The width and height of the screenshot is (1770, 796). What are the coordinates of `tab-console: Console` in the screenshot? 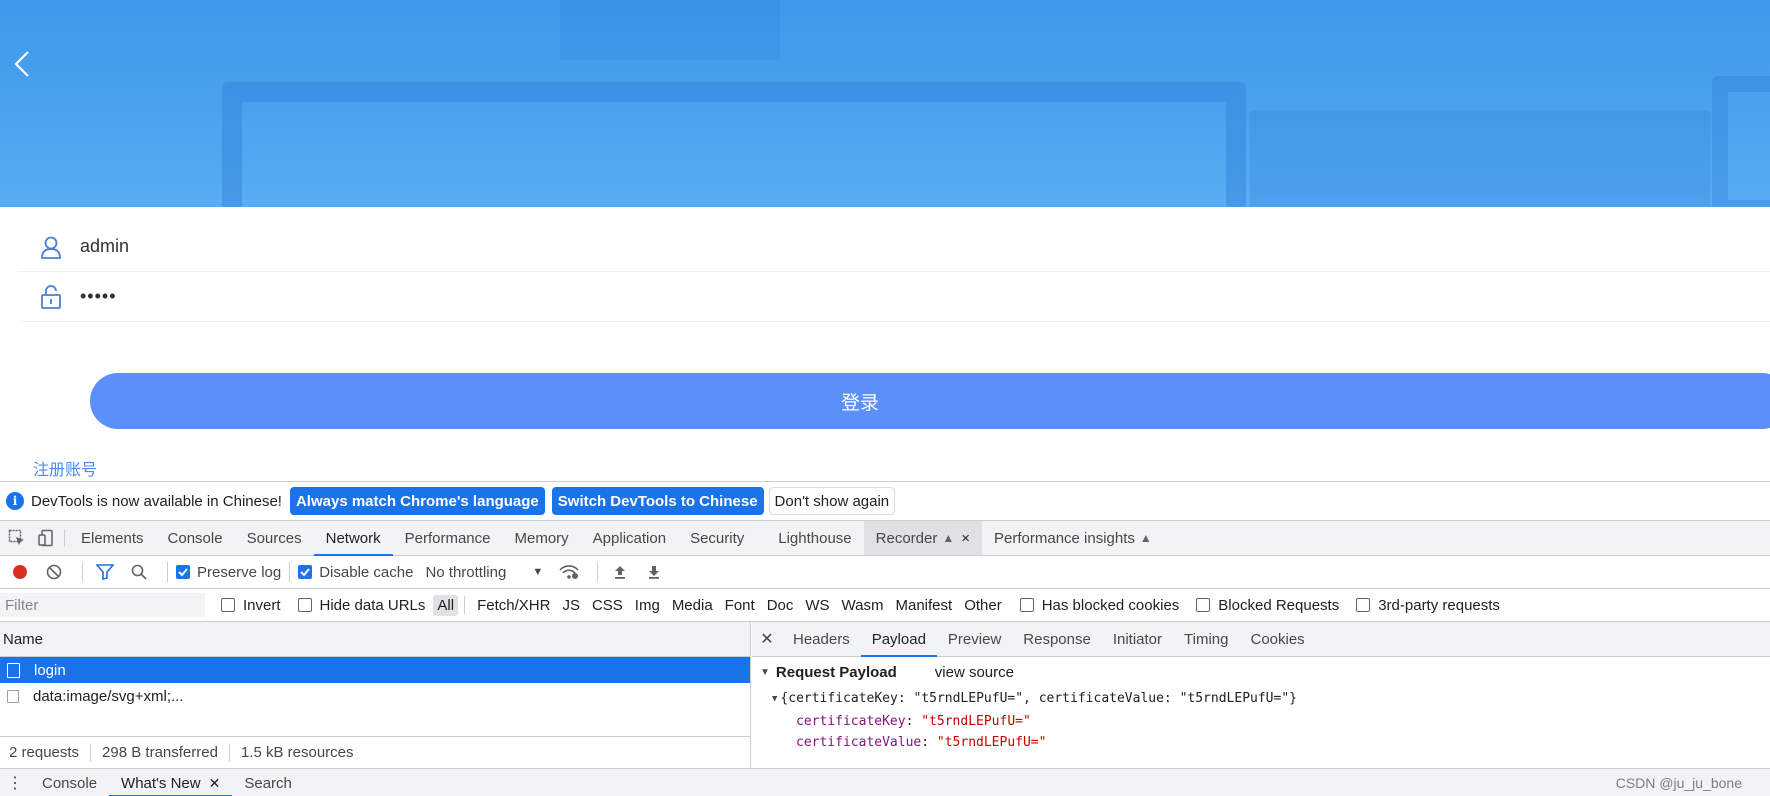 It's located at (195, 538).